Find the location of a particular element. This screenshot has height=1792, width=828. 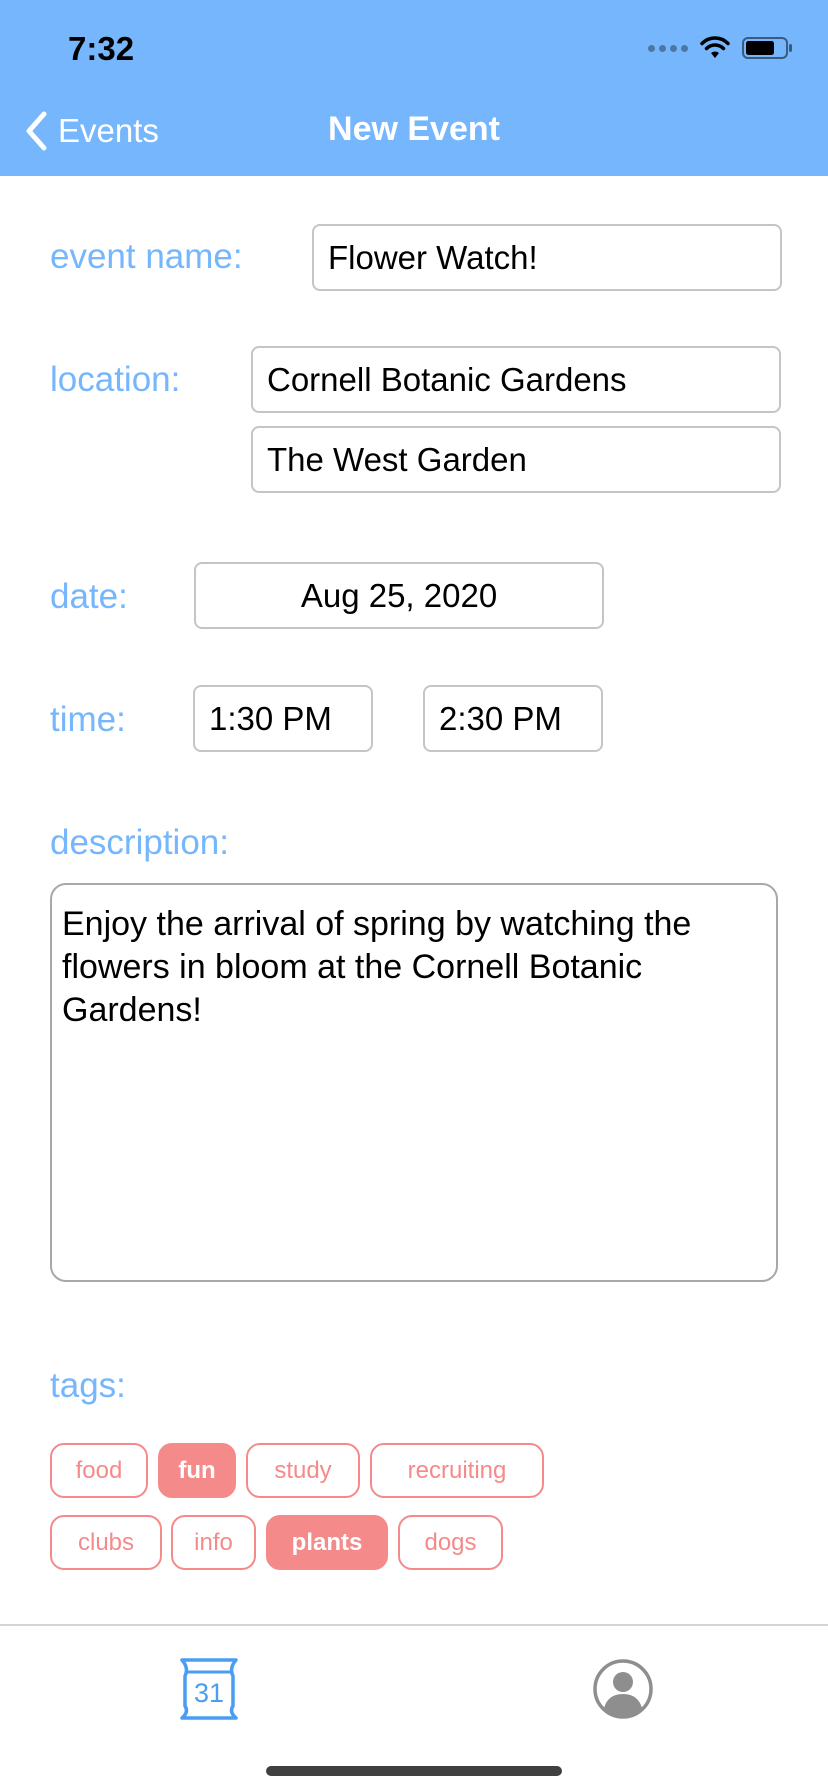

tag-recruiting: recruiting is located at coordinates (457, 1470).